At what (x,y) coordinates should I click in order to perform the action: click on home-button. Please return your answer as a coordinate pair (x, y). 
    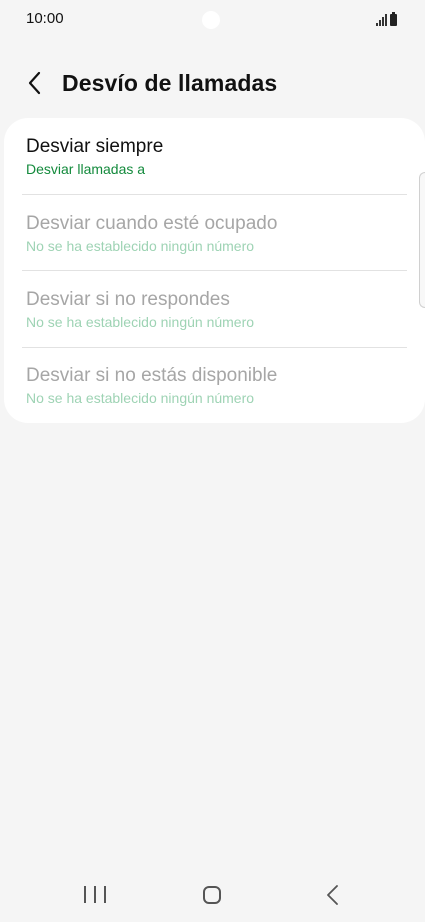
    Looking at the image, I should click on (212, 895).